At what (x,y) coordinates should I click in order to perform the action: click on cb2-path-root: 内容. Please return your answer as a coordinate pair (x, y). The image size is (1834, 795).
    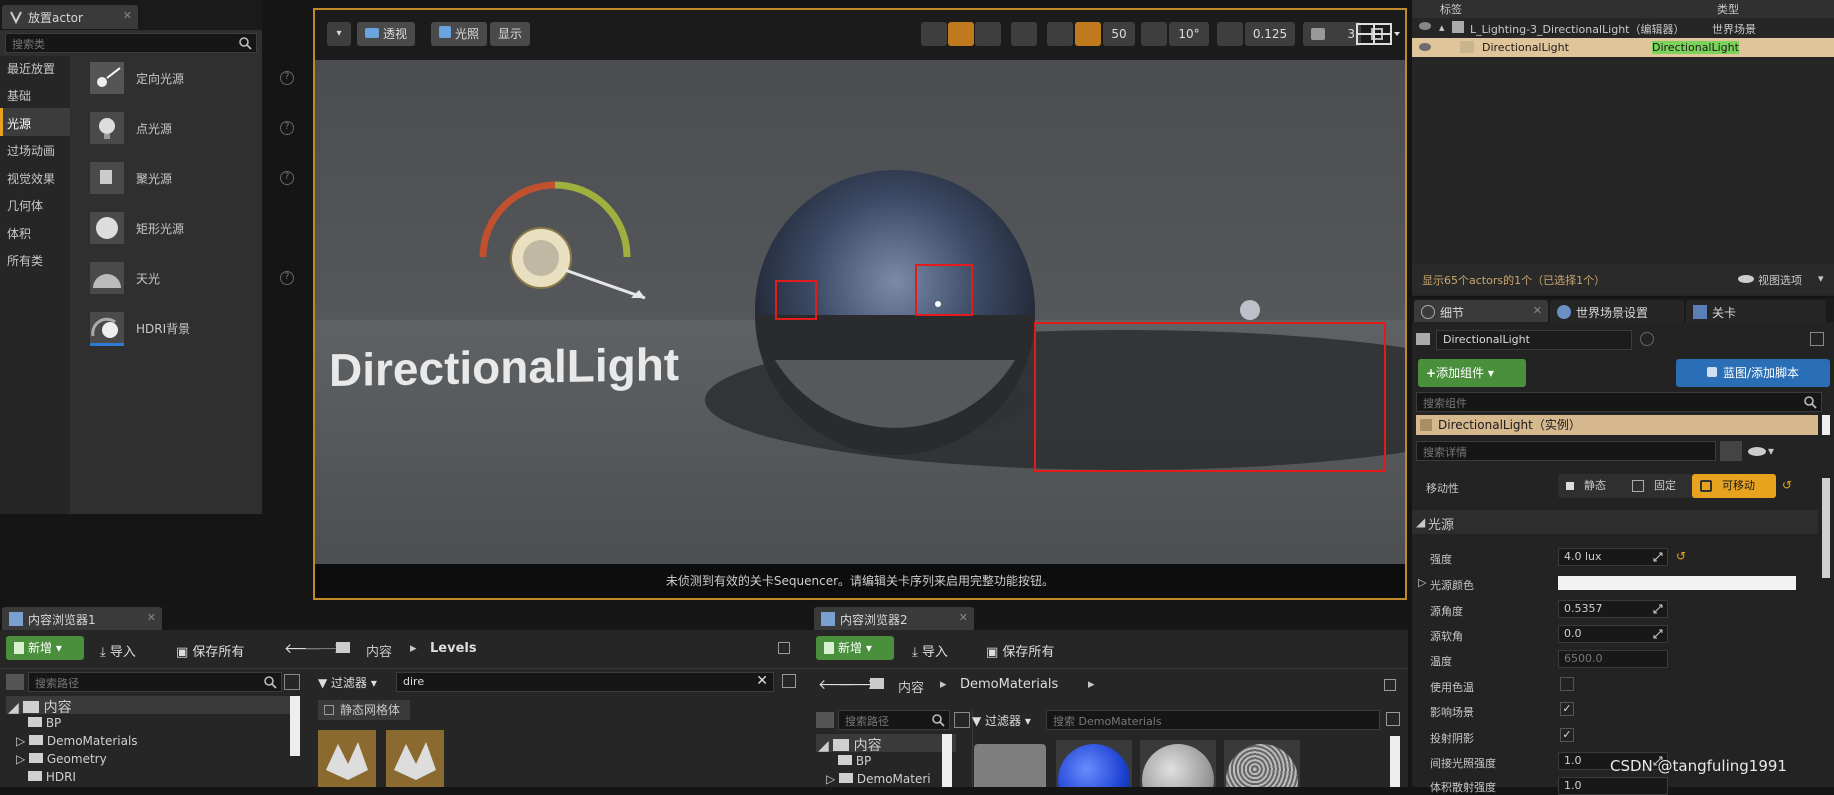
    Looking at the image, I should click on (911, 686).